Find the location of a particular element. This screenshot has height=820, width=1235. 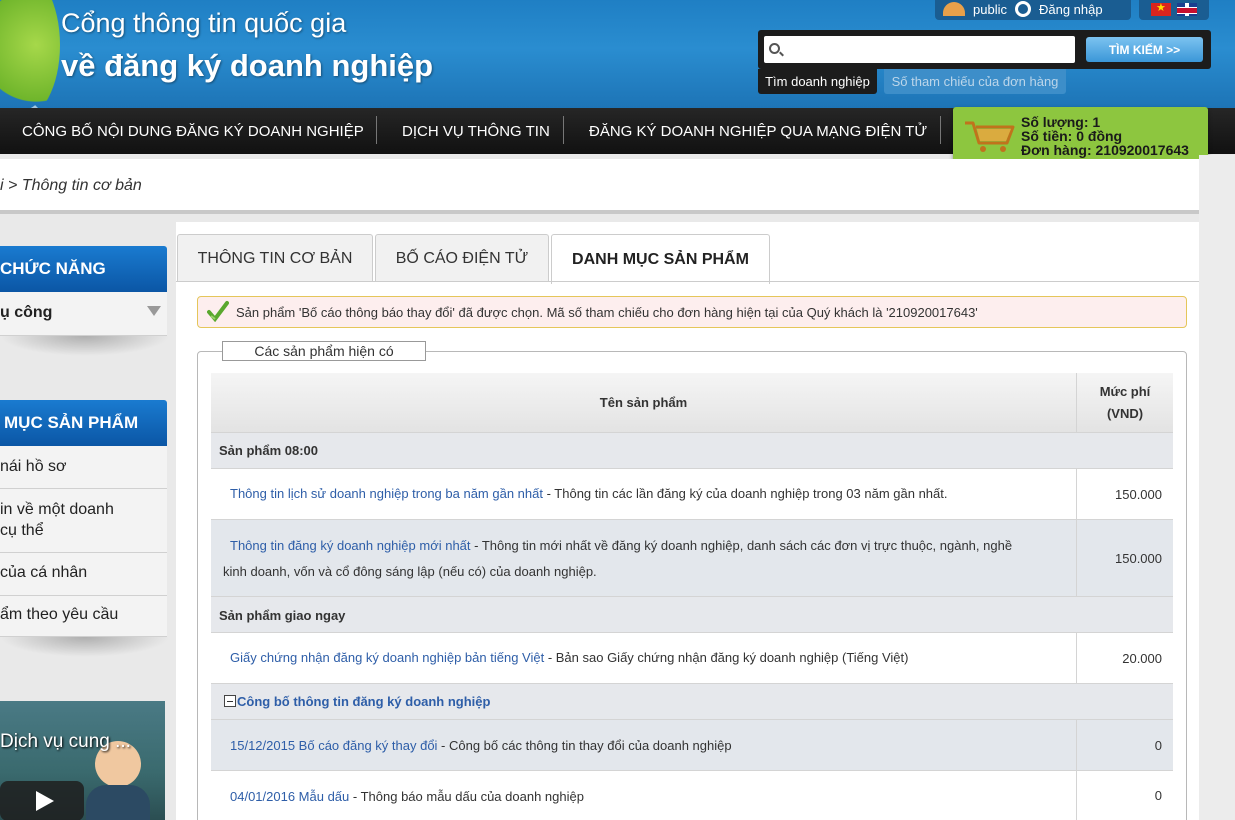

check-icon is located at coordinates (218, 311).